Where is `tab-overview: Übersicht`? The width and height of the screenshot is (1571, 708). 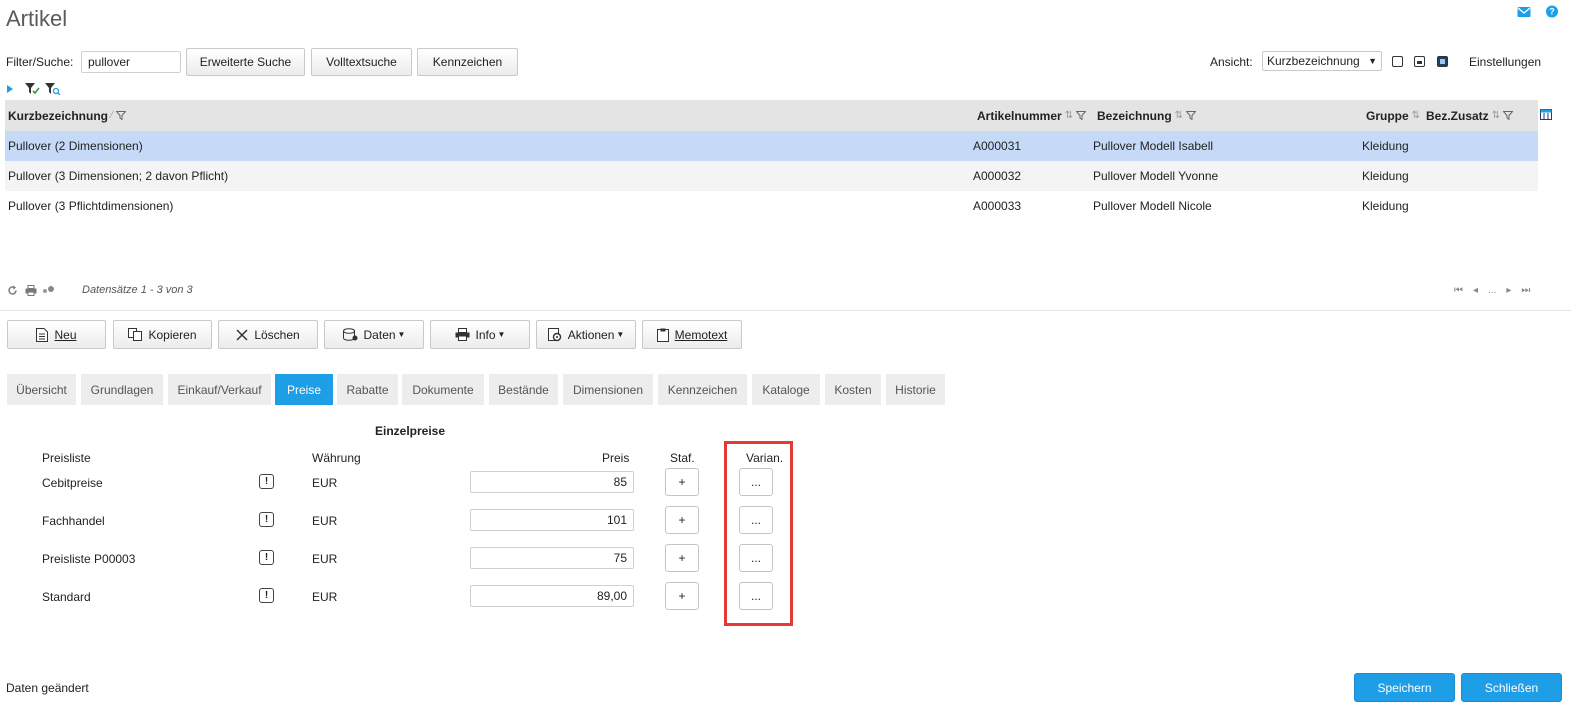
tab-overview: Übersicht is located at coordinates (41, 389).